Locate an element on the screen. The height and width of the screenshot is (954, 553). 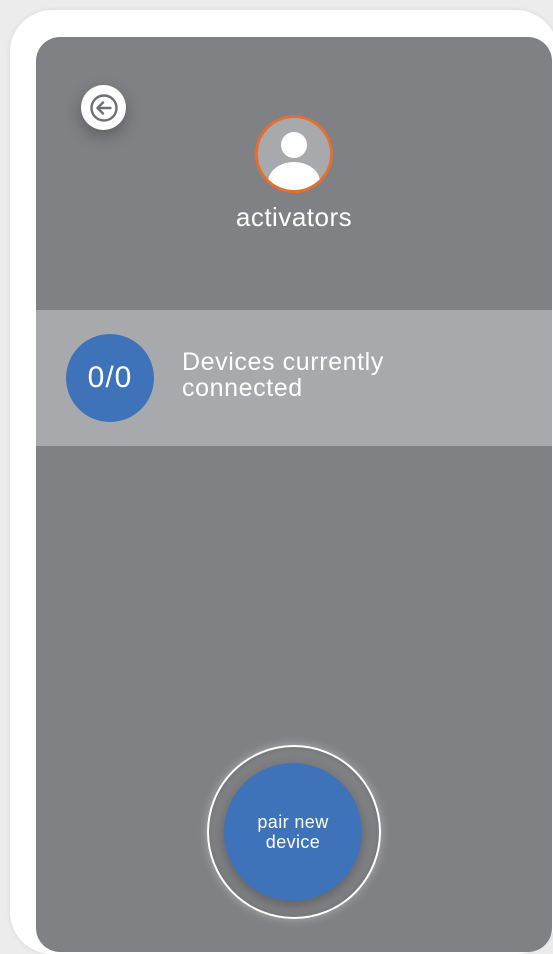
back-button is located at coordinates (103, 107).